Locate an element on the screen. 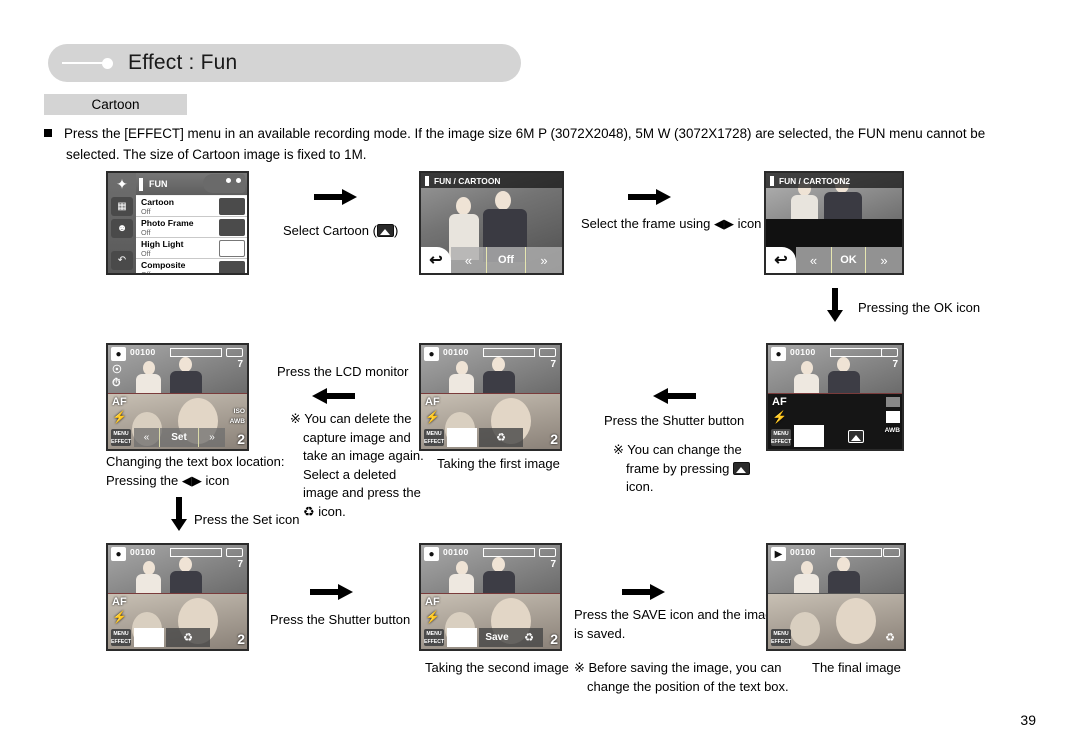 The image size is (1080, 746). lcd-live-frame: ● 00100 7 AF ⚡ AWB MENU EFFECT is located at coordinates (835, 397).